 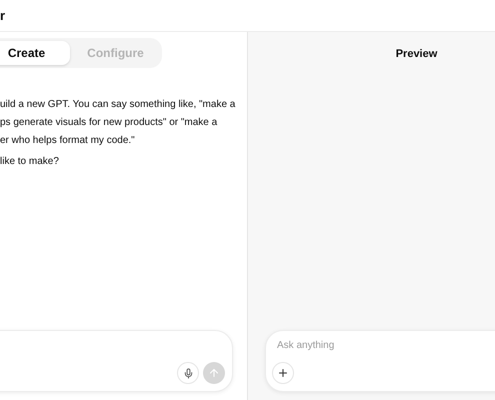 What do you see at coordinates (68, 141) in the screenshot?
I see `message-text: er who helps format my code."` at bounding box center [68, 141].